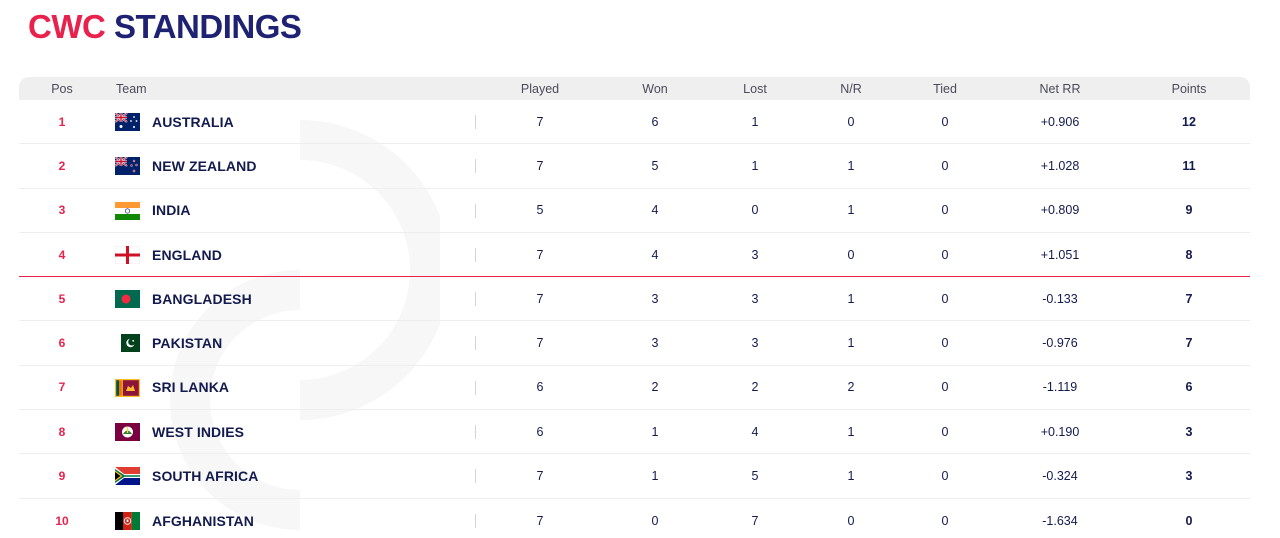  I want to click on row-pos: 3, so click(62, 210).